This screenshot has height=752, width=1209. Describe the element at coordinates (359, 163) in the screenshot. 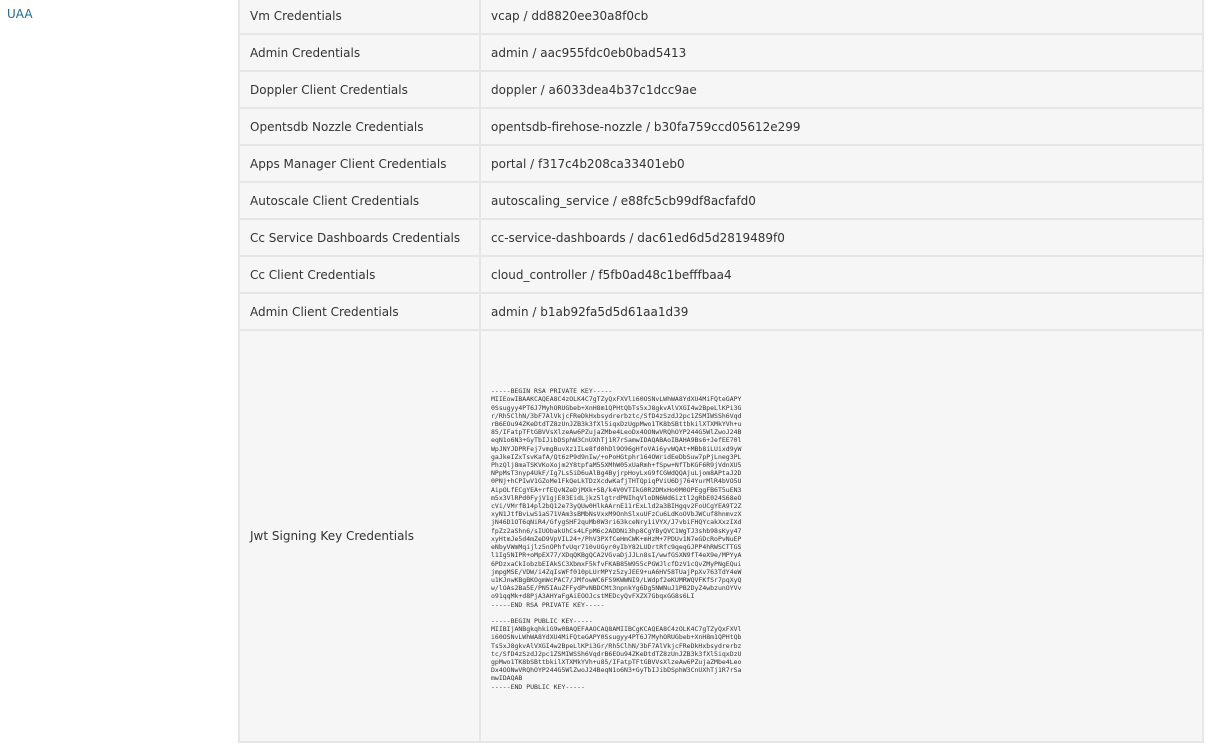

I see `credential-label: Apps Manager Client Credentials` at that location.